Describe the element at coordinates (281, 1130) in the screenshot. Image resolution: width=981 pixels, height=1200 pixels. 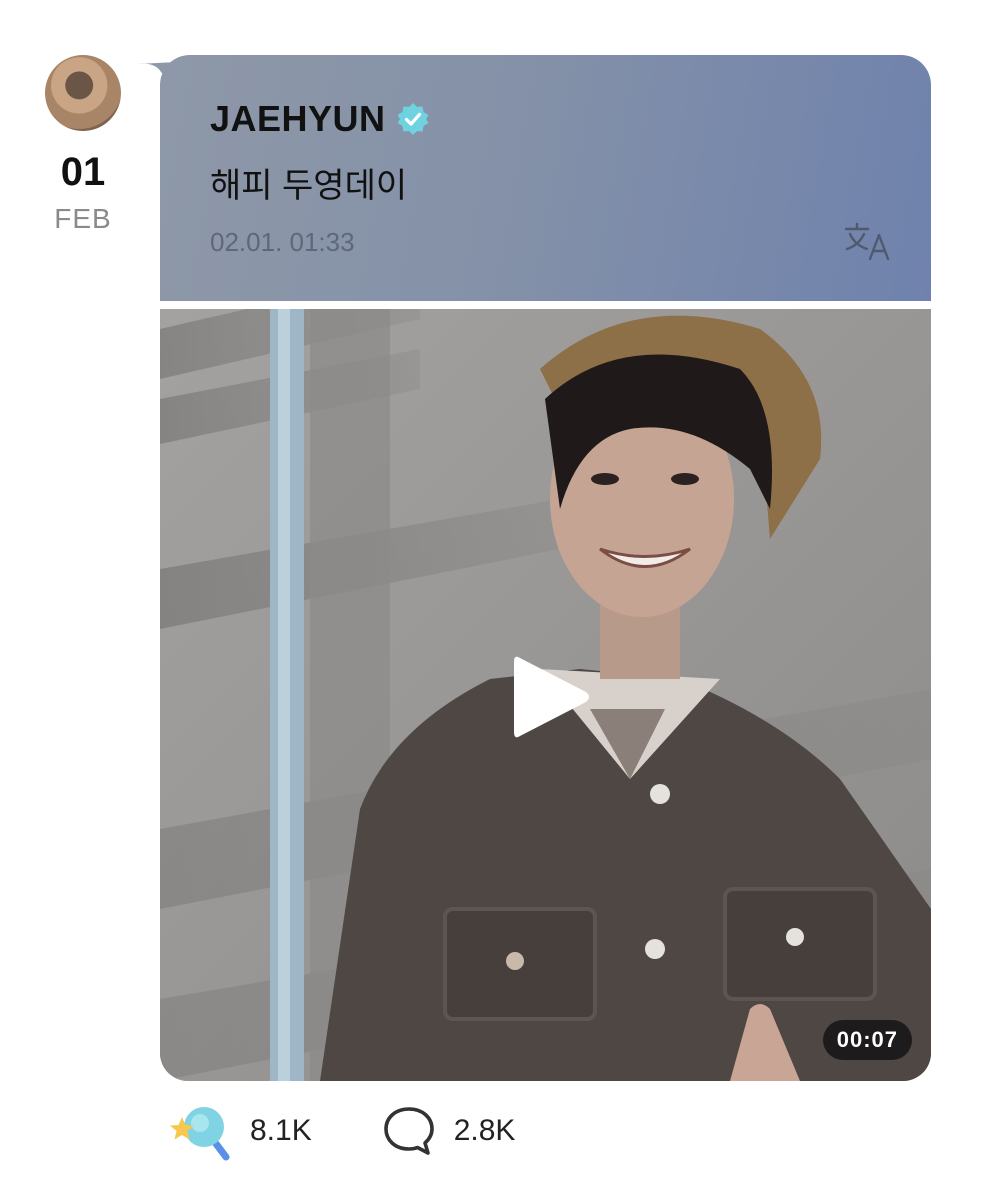
I see `like-count: 8.1K` at that location.